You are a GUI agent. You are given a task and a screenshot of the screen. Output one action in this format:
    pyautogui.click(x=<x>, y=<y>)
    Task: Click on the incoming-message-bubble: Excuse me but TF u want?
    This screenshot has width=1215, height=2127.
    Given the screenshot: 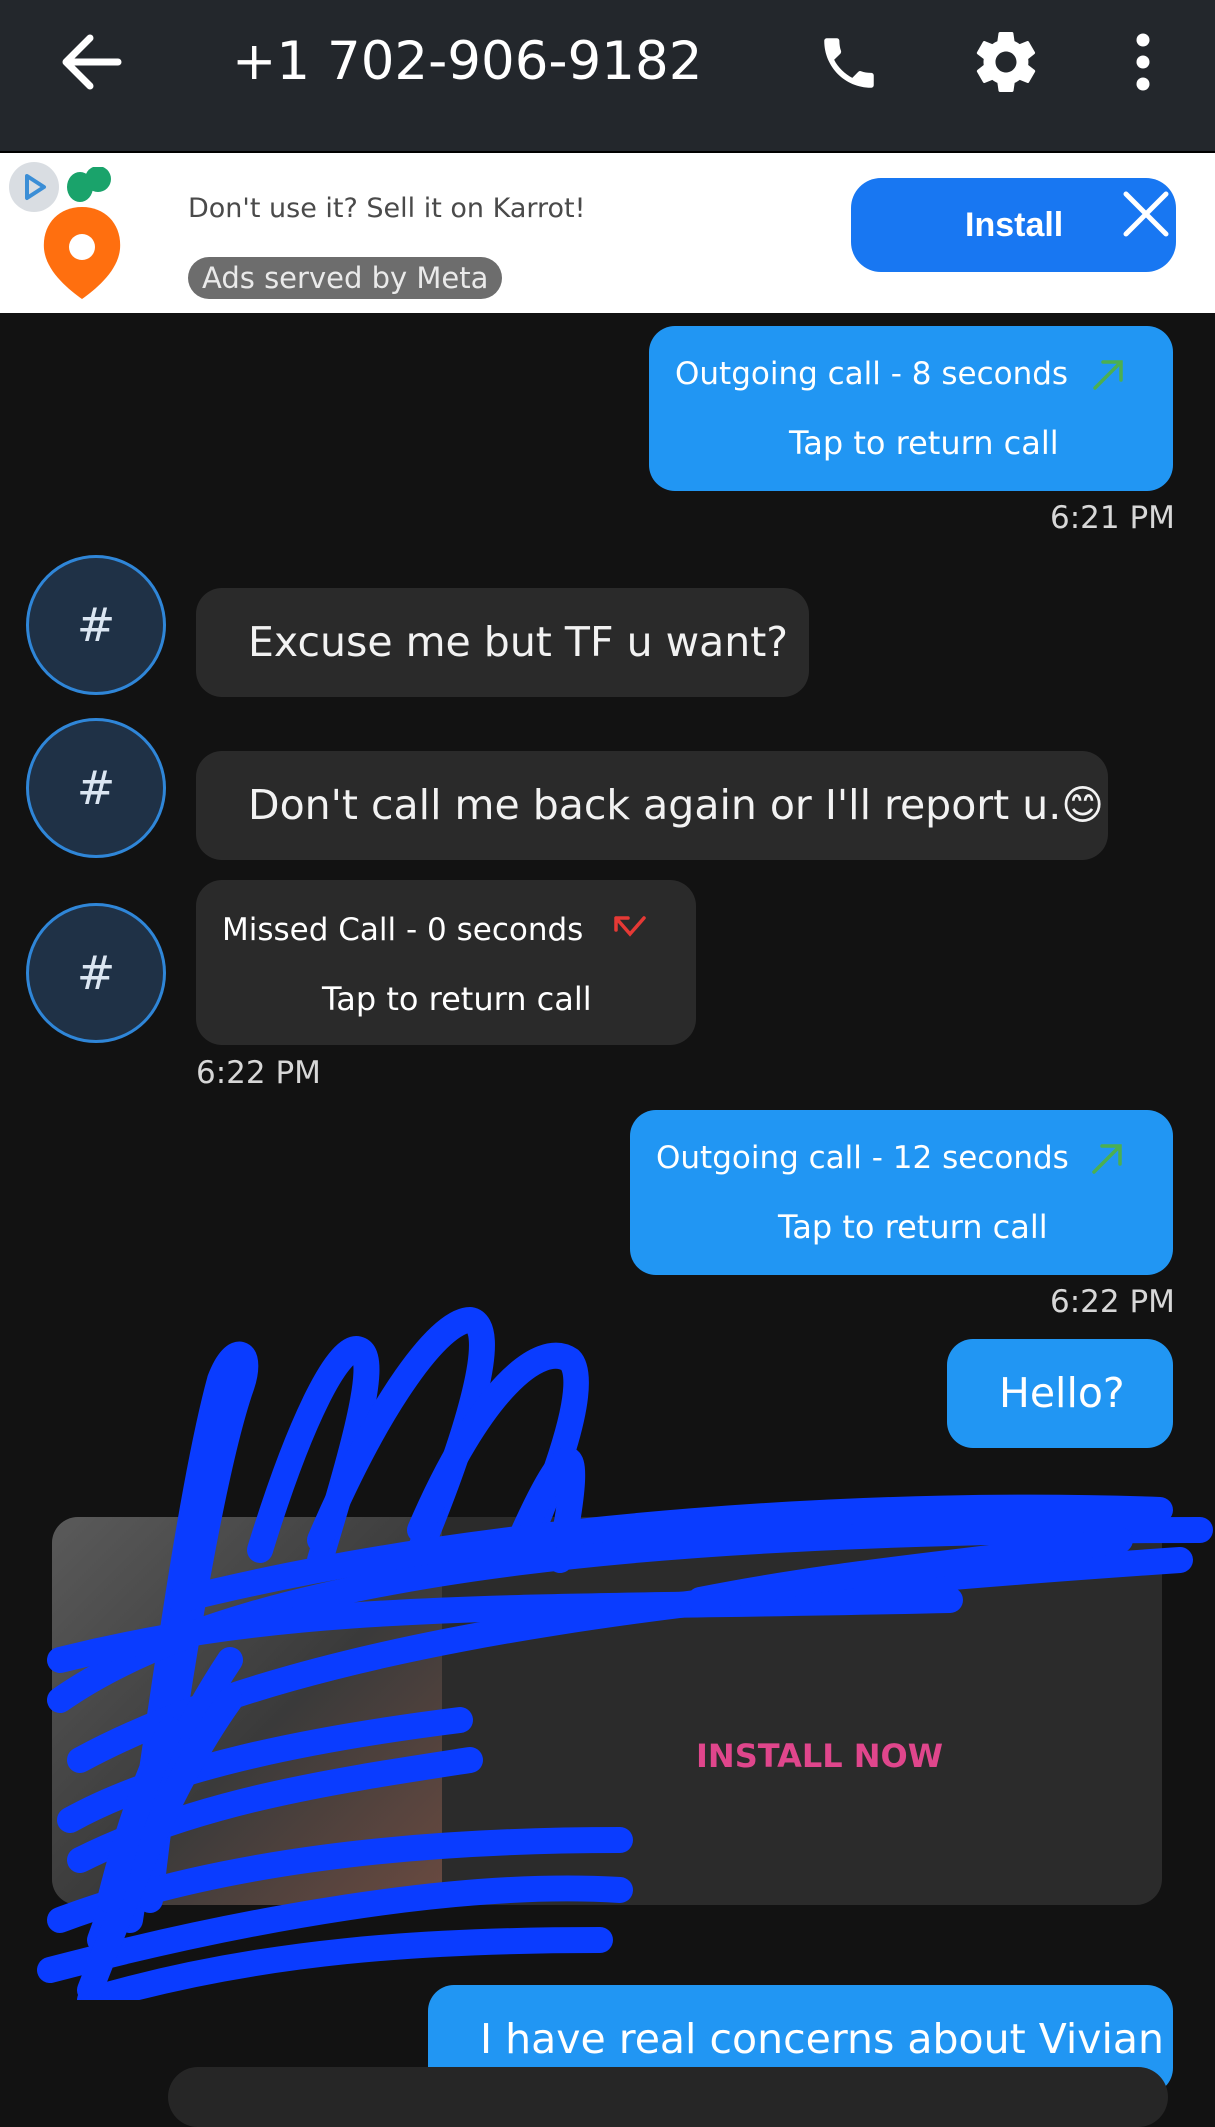 What is the action you would take?
    pyautogui.click(x=502, y=642)
    